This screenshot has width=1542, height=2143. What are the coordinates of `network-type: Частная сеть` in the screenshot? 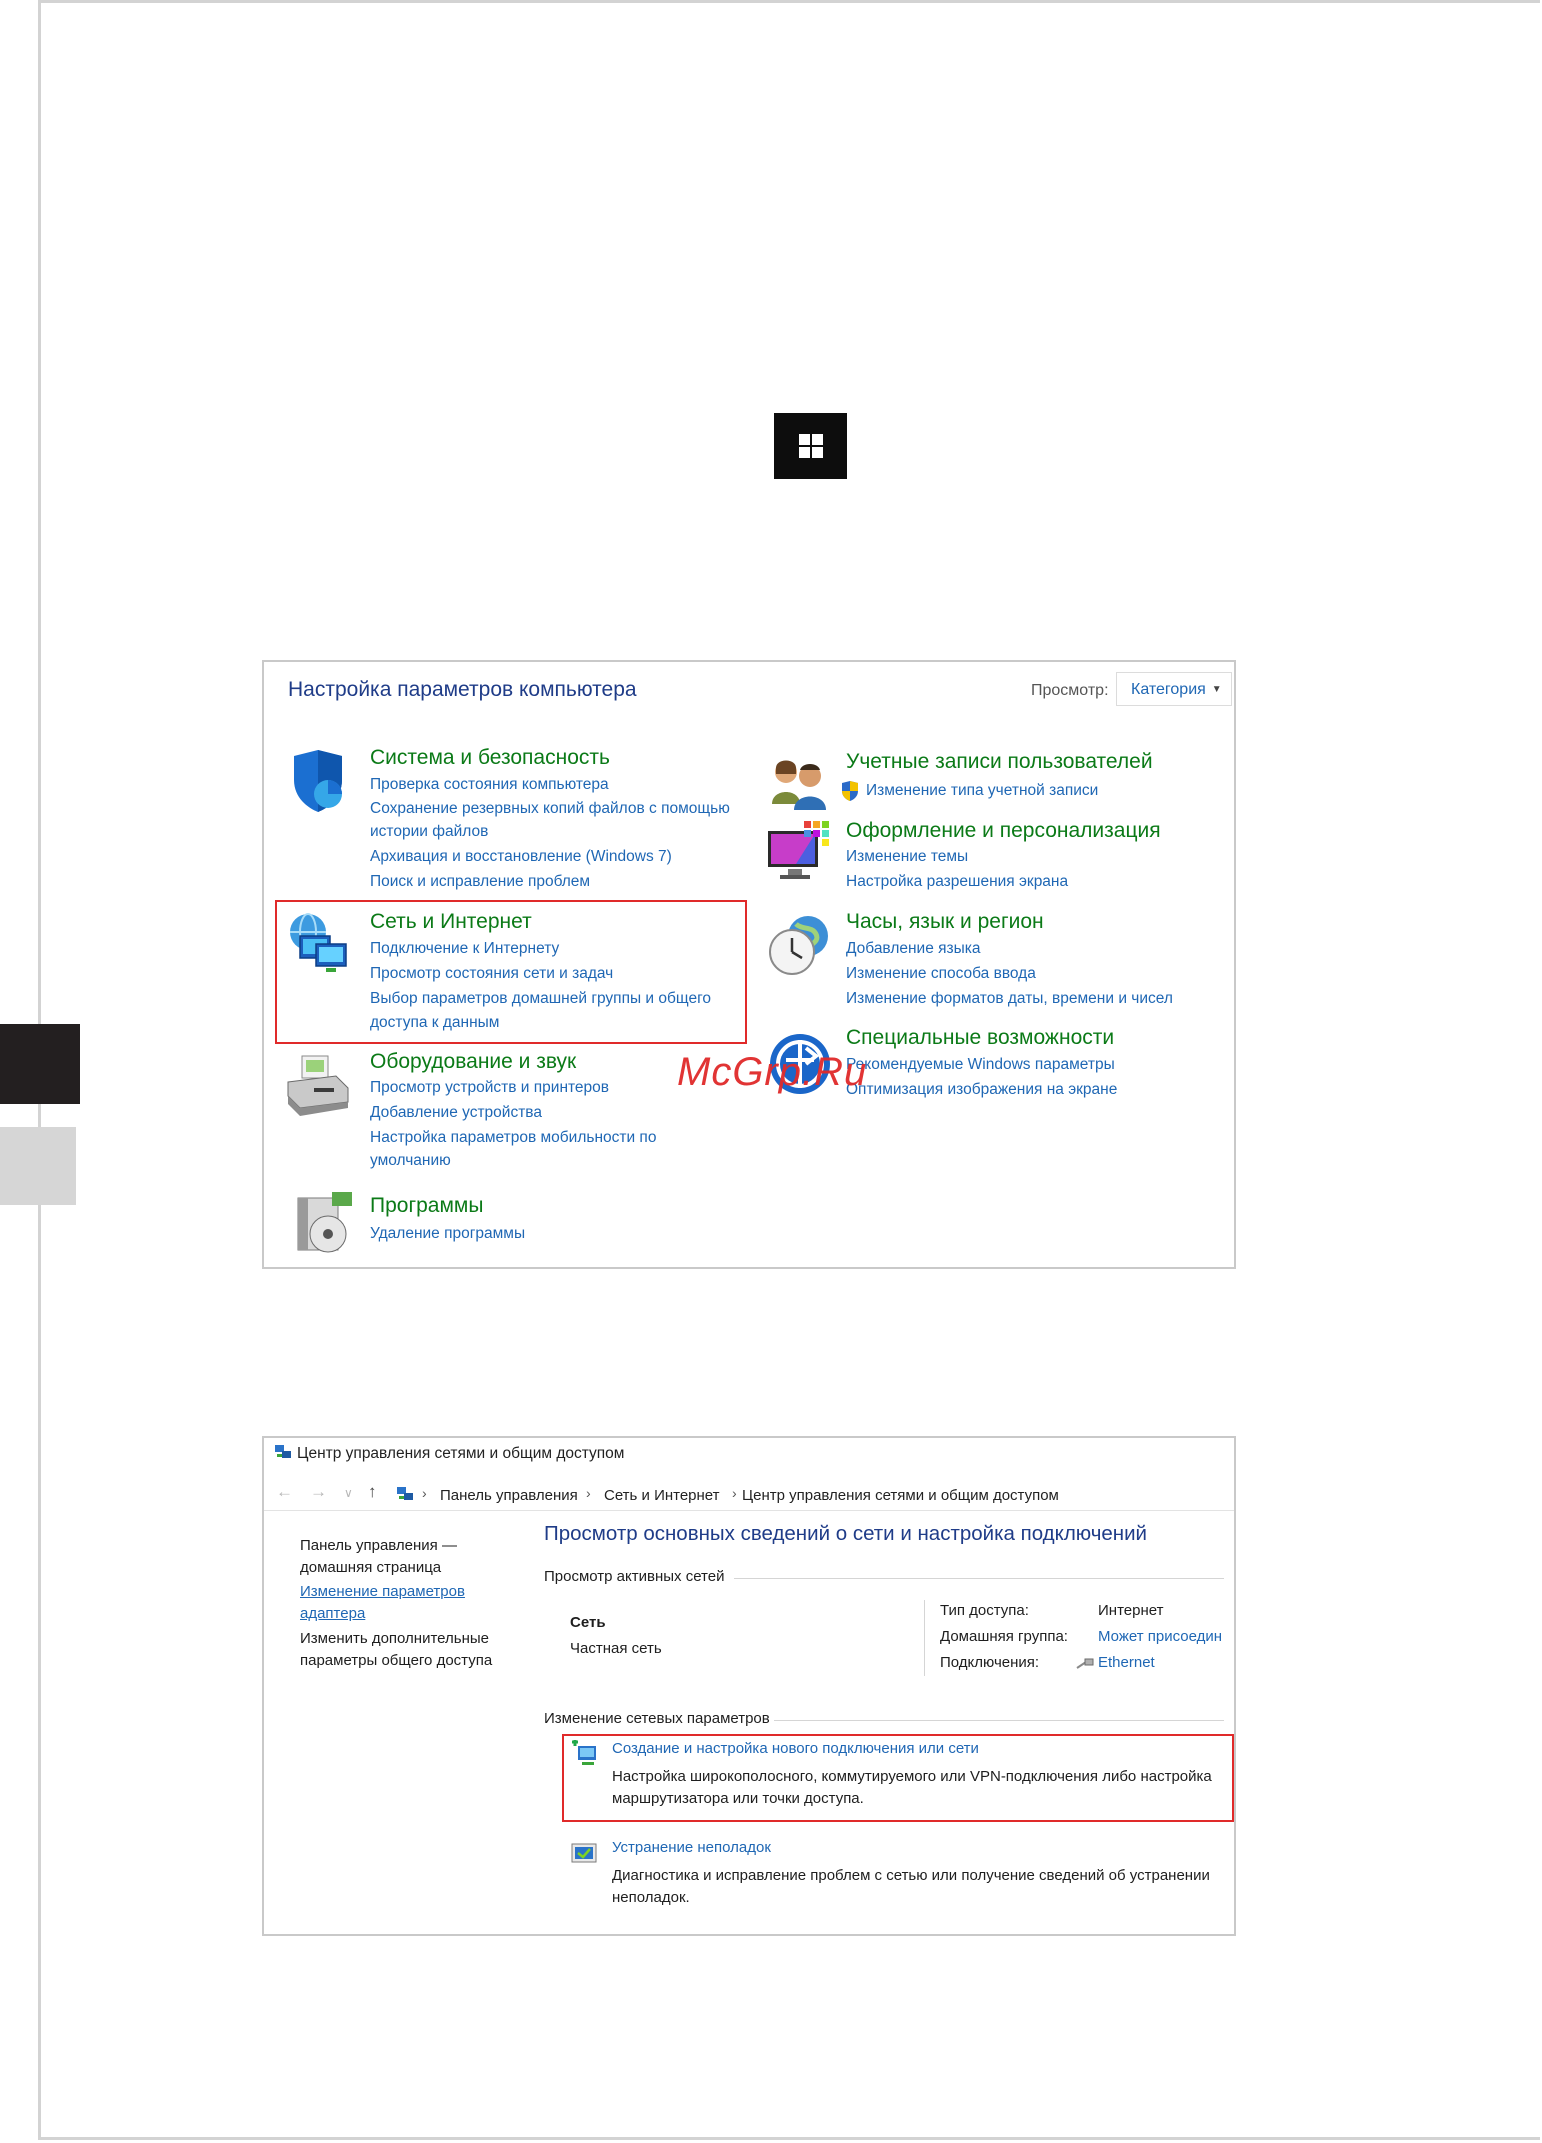 It's located at (616, 1648).